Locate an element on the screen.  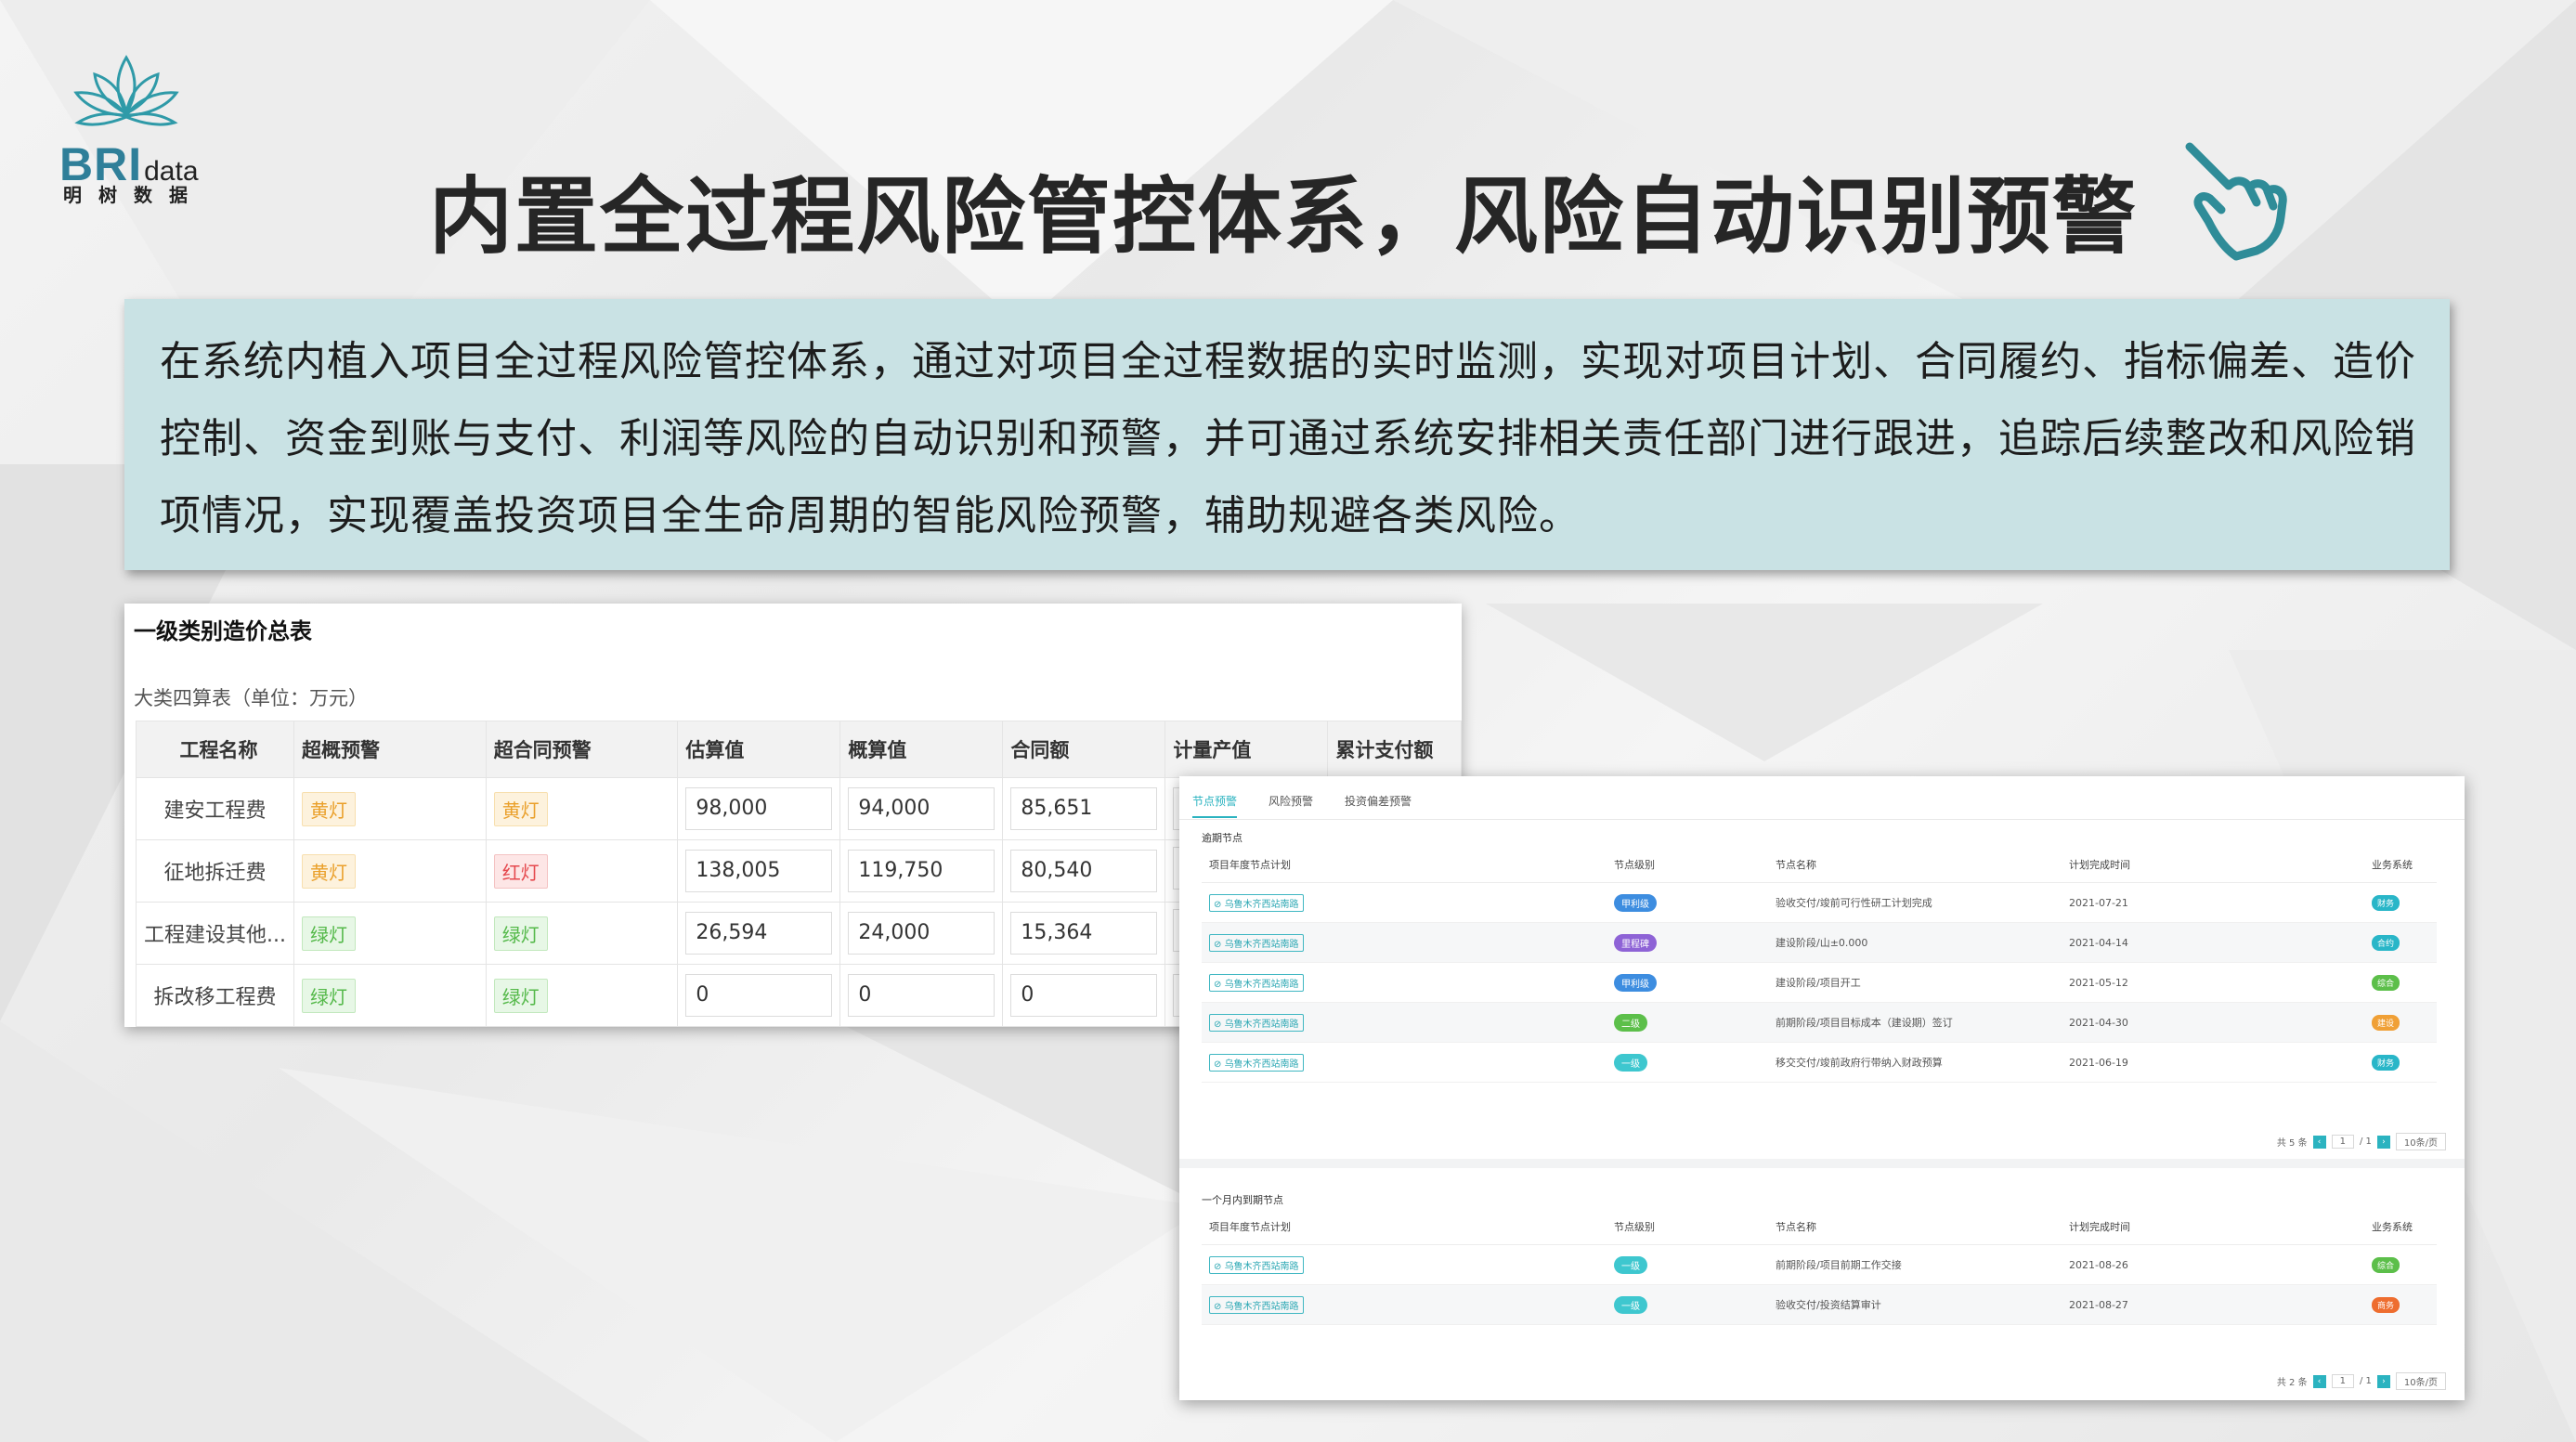
risk-tabs: 节点预警 风险预警 投资偏差预警 is located at coordinates (1302, 805).